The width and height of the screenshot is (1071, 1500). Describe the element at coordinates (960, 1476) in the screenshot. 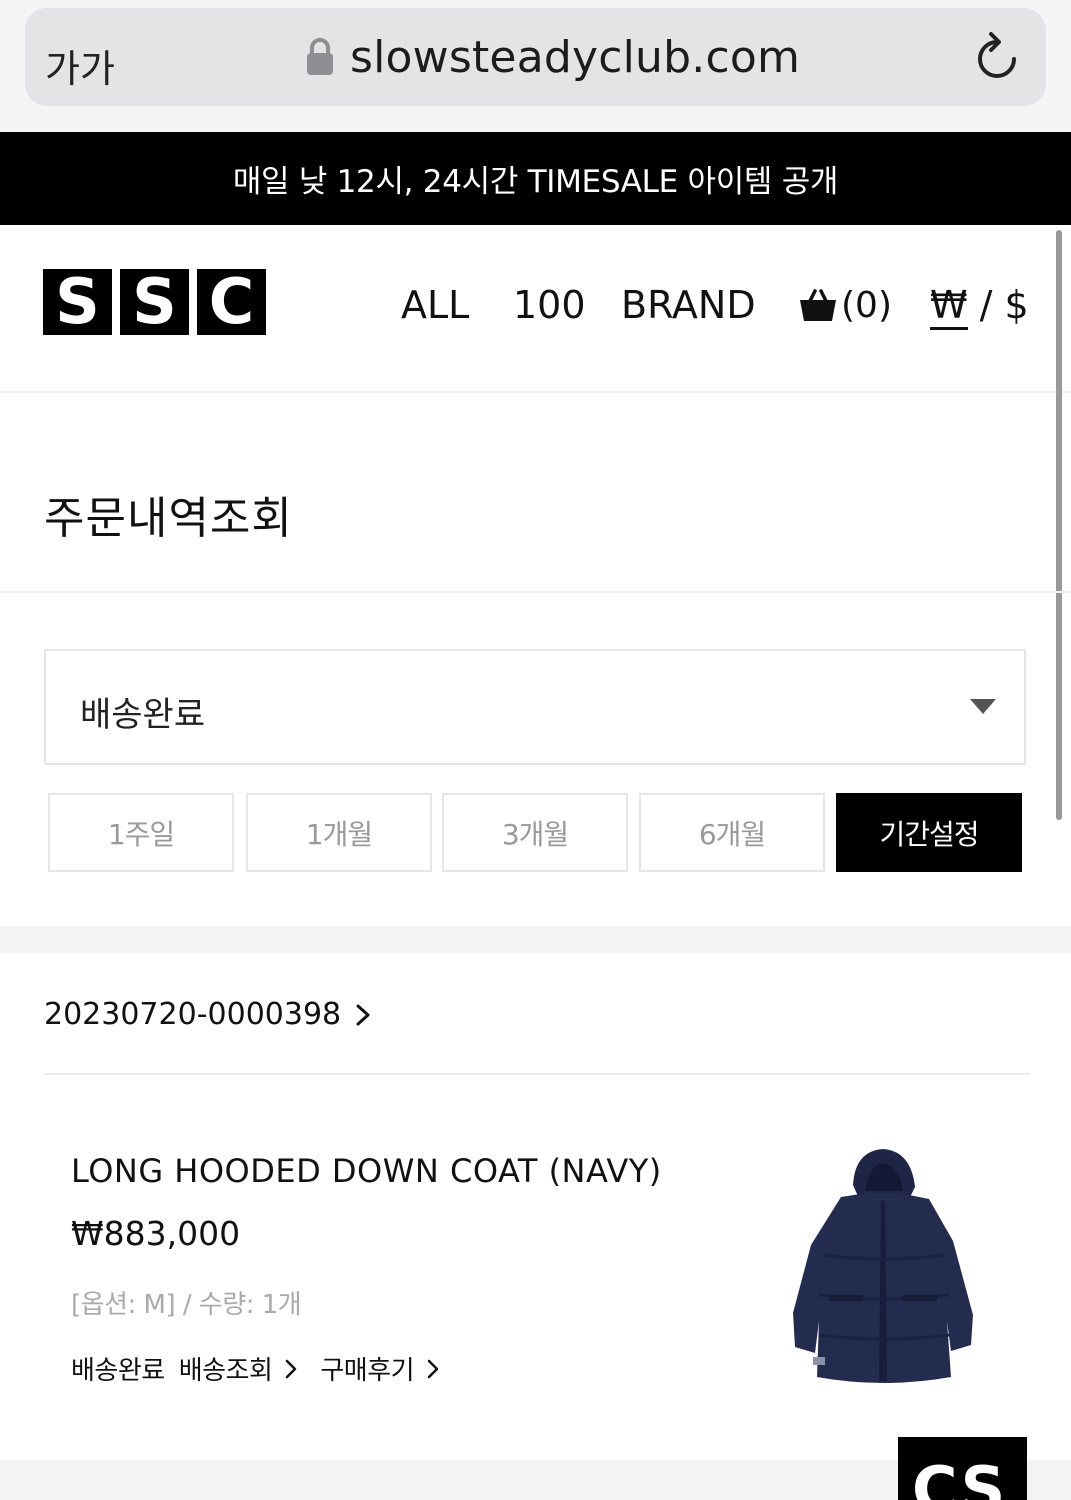

I see `cs-button-label: CS` at that location.